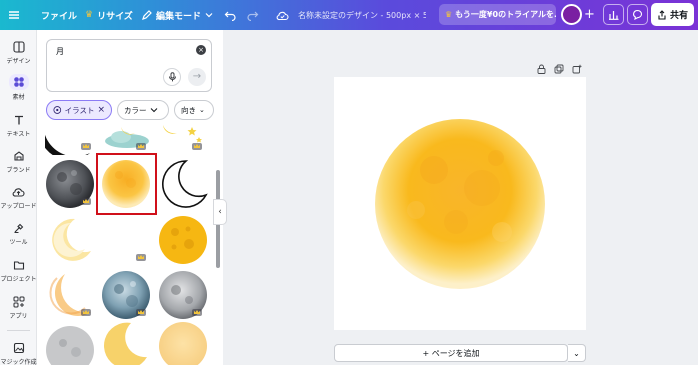 The image size is (698, 365). I want to click on filter-chip-orientation: 向き ⌄, so click(194, 110).